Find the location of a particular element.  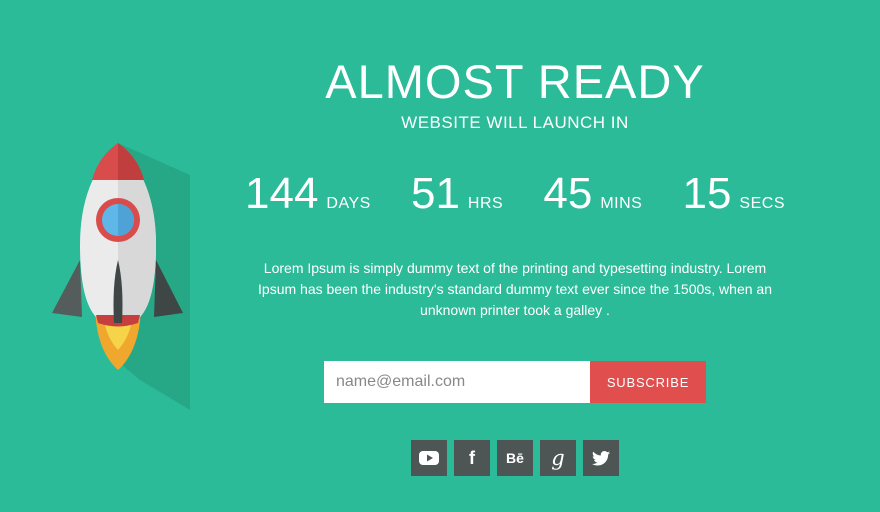

countdown-seconds: 15 SECS is located at coordinates (733, 194).